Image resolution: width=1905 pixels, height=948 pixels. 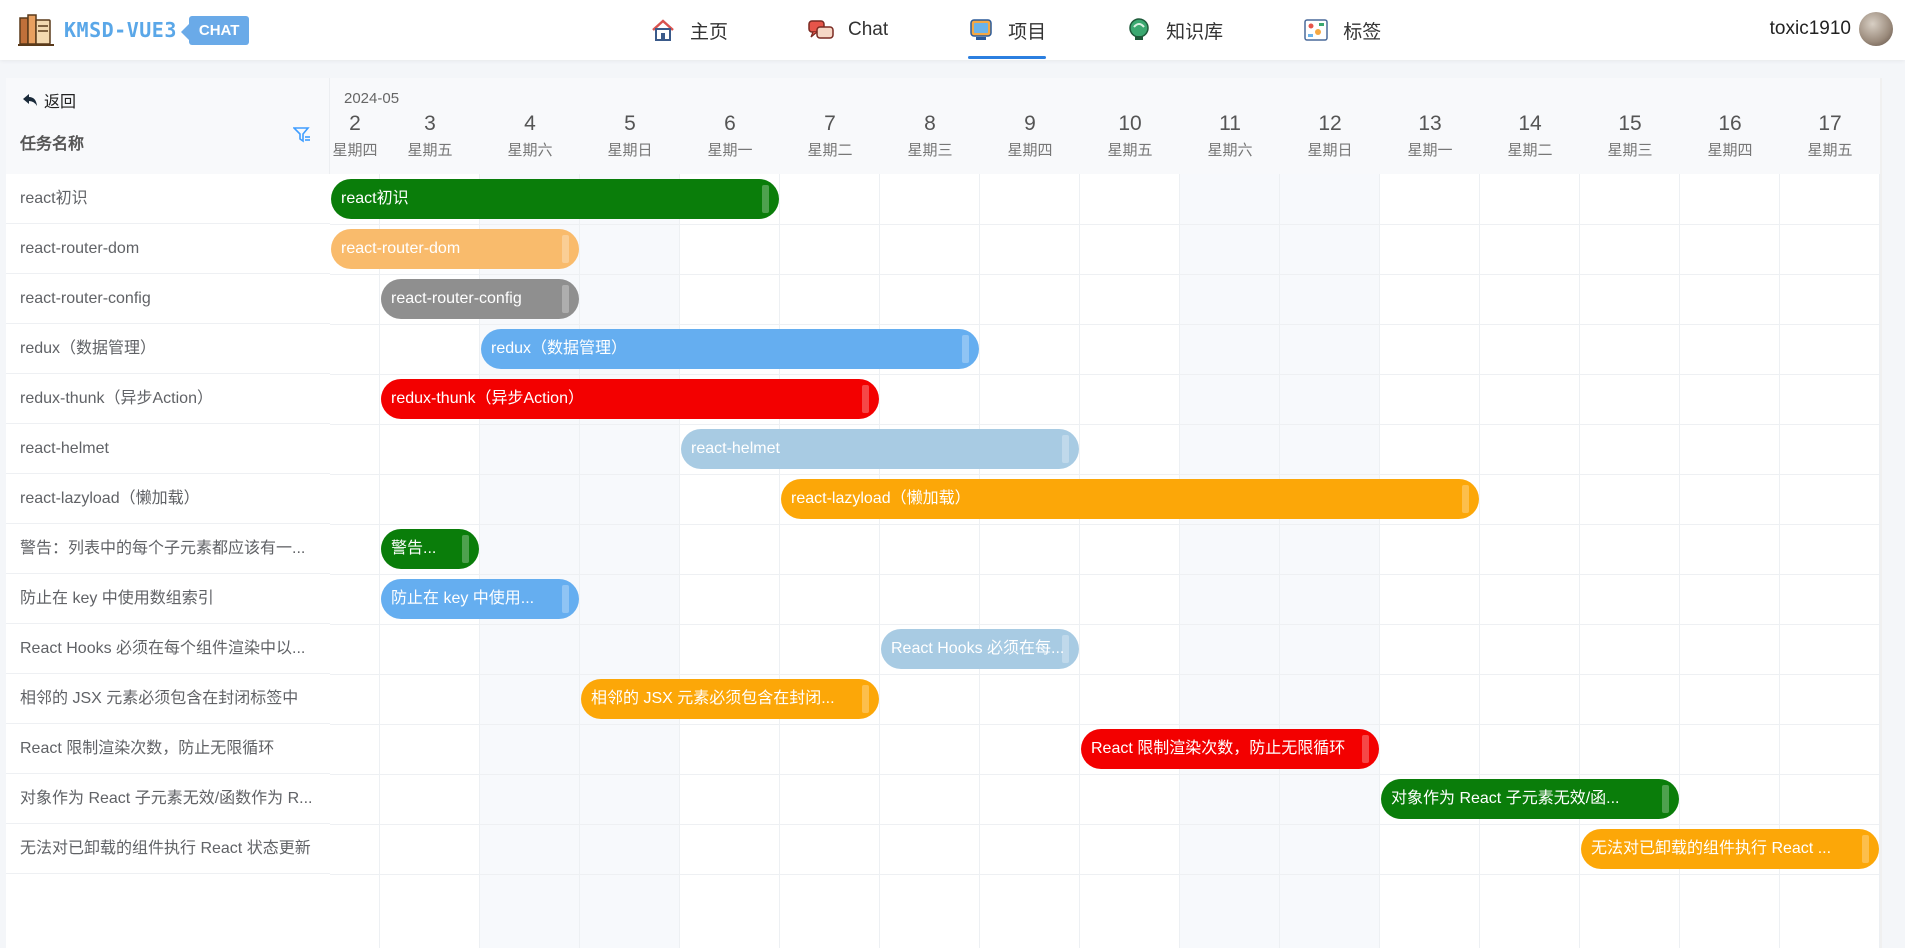 I want to click on day-header-cell: 12 星期日, so click(x=1330, y=143).